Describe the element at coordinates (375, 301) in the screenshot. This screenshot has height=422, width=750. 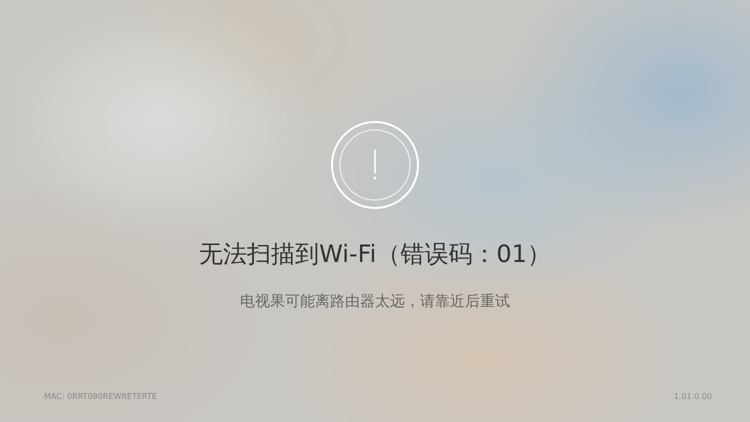
I see `error-message: 电视果可能离路由器太远，请靠近后重试` at that location.